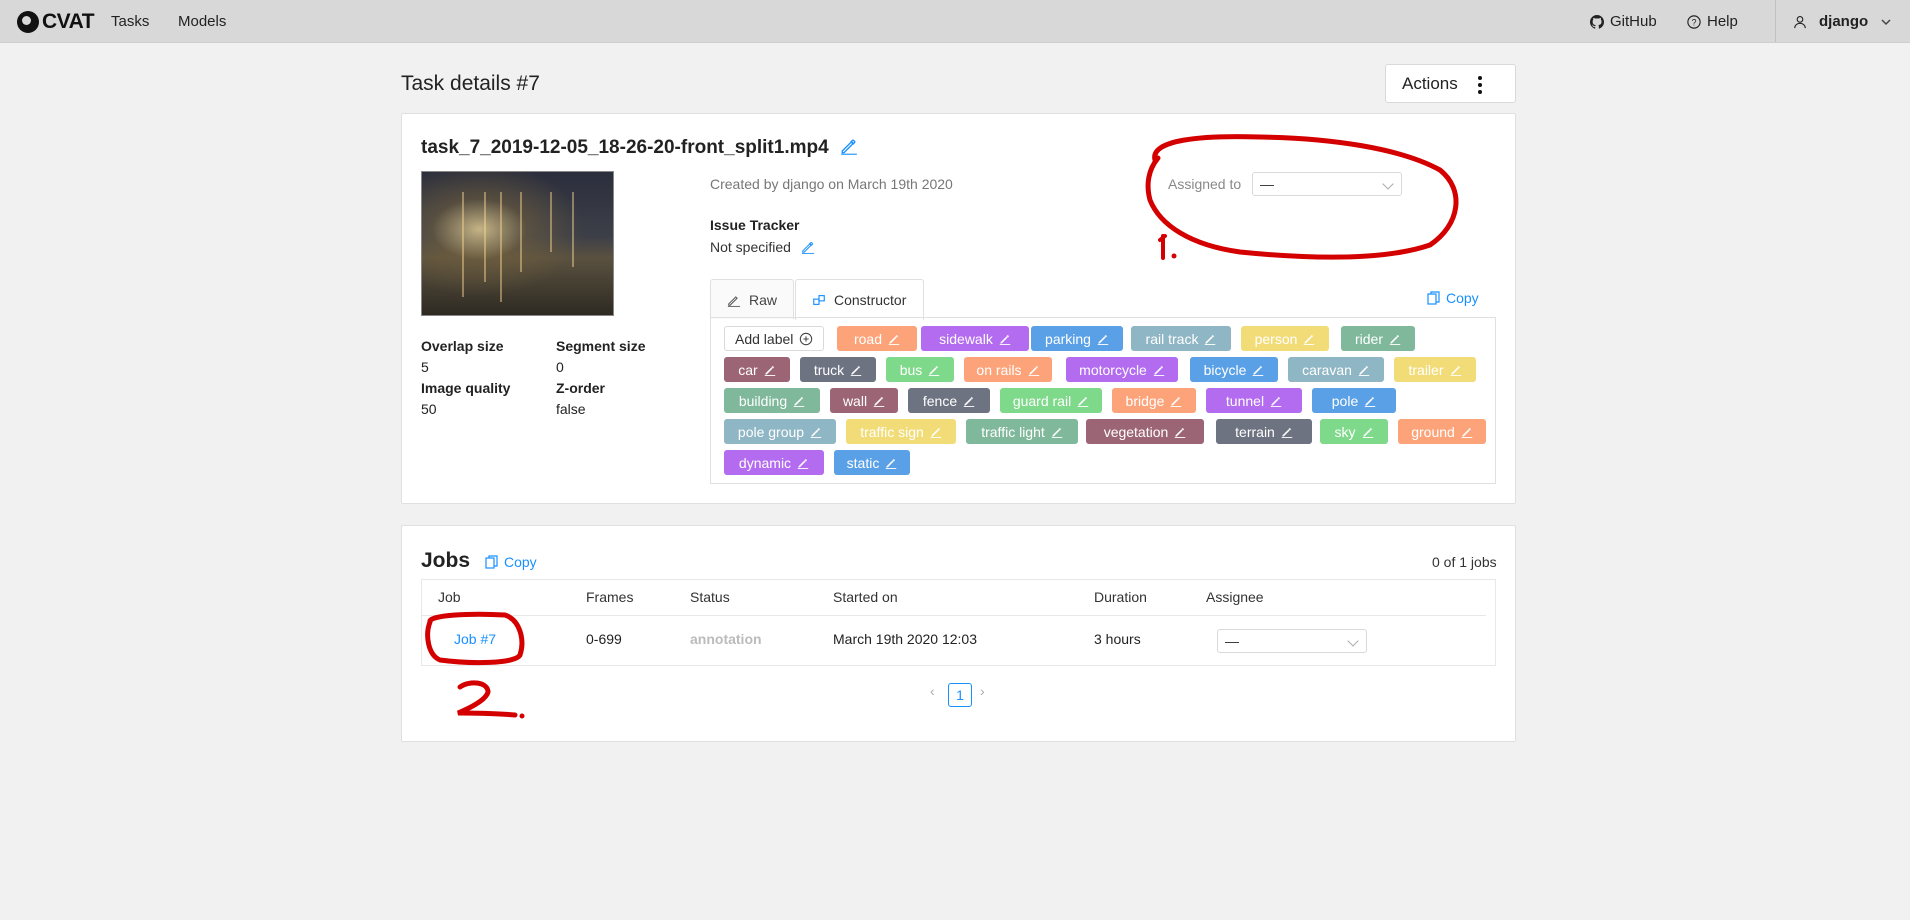 The width and height of the screenshot is (1910, 920). I want to click on actions-button: Actions, so click(1450, 83).